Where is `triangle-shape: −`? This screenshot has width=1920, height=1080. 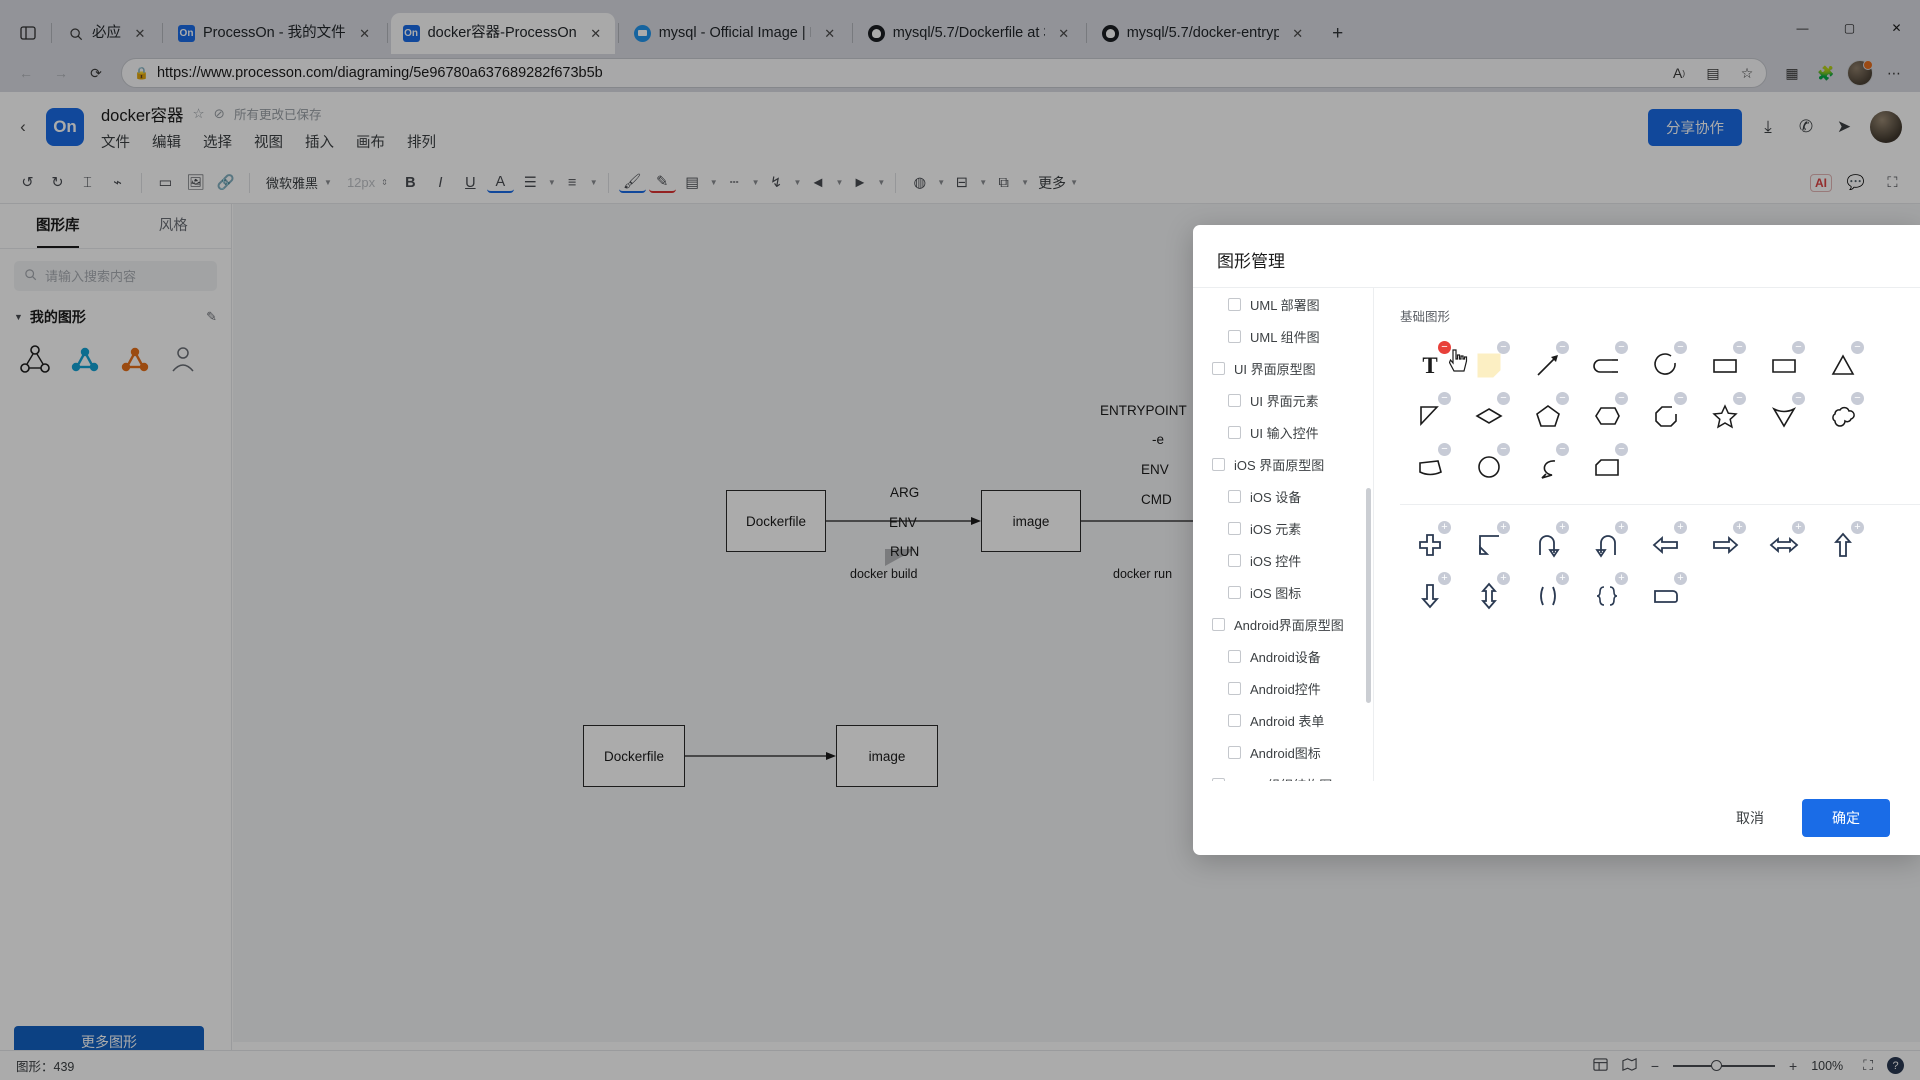
triangle-shape: − is located at coordinates (1842, 364).